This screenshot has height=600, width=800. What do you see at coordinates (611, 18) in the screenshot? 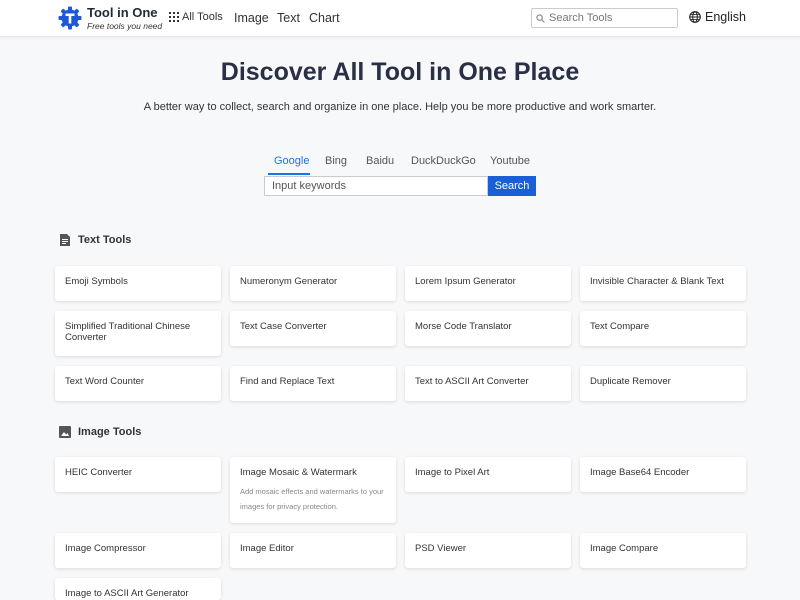
I see `tool-search-input` at bounding box center [611, 18].